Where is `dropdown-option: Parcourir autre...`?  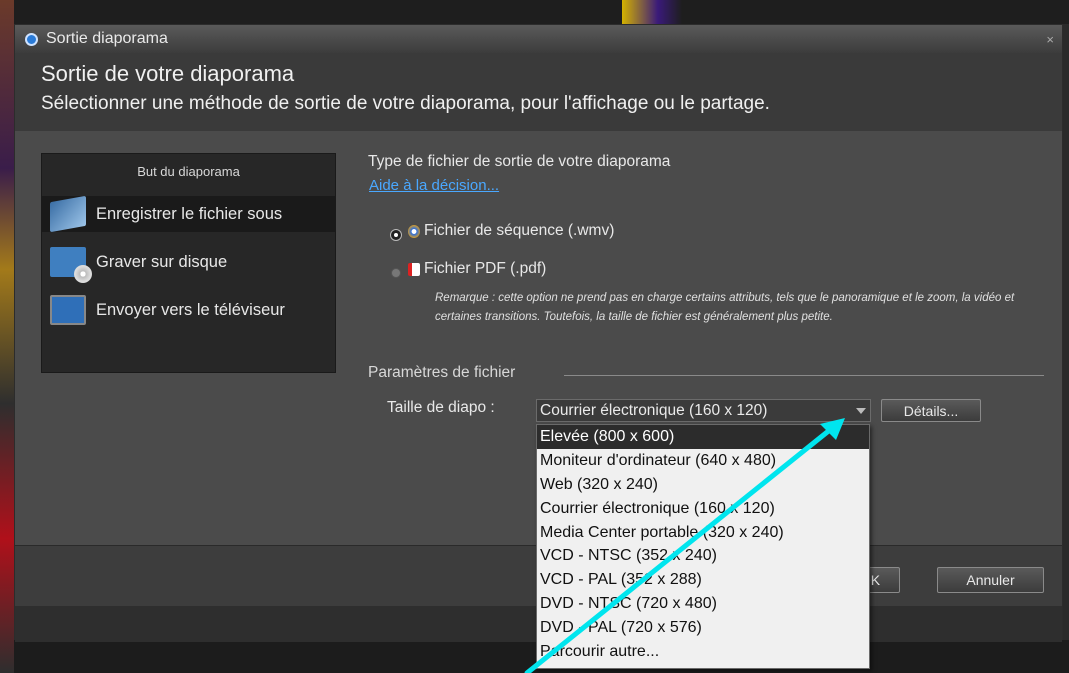
dropdown-option: Parcourir autre... is located at coordinates (703, 652).